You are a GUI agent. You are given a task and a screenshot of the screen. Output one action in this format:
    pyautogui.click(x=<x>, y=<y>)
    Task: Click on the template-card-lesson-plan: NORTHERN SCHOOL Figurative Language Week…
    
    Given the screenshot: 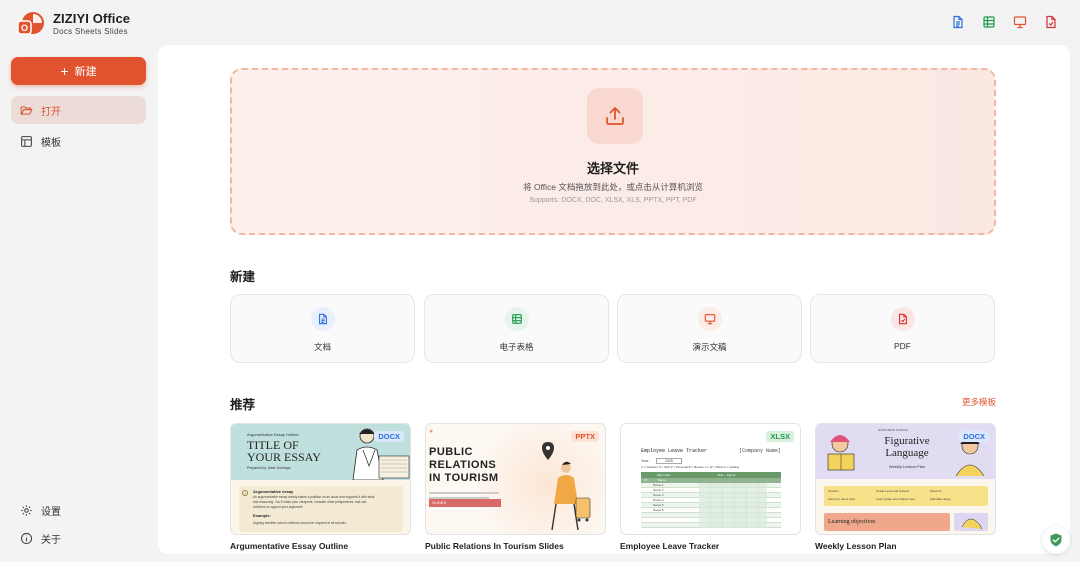 What is the action you would take?
    pyautogui.click(x=905, y=487)
    